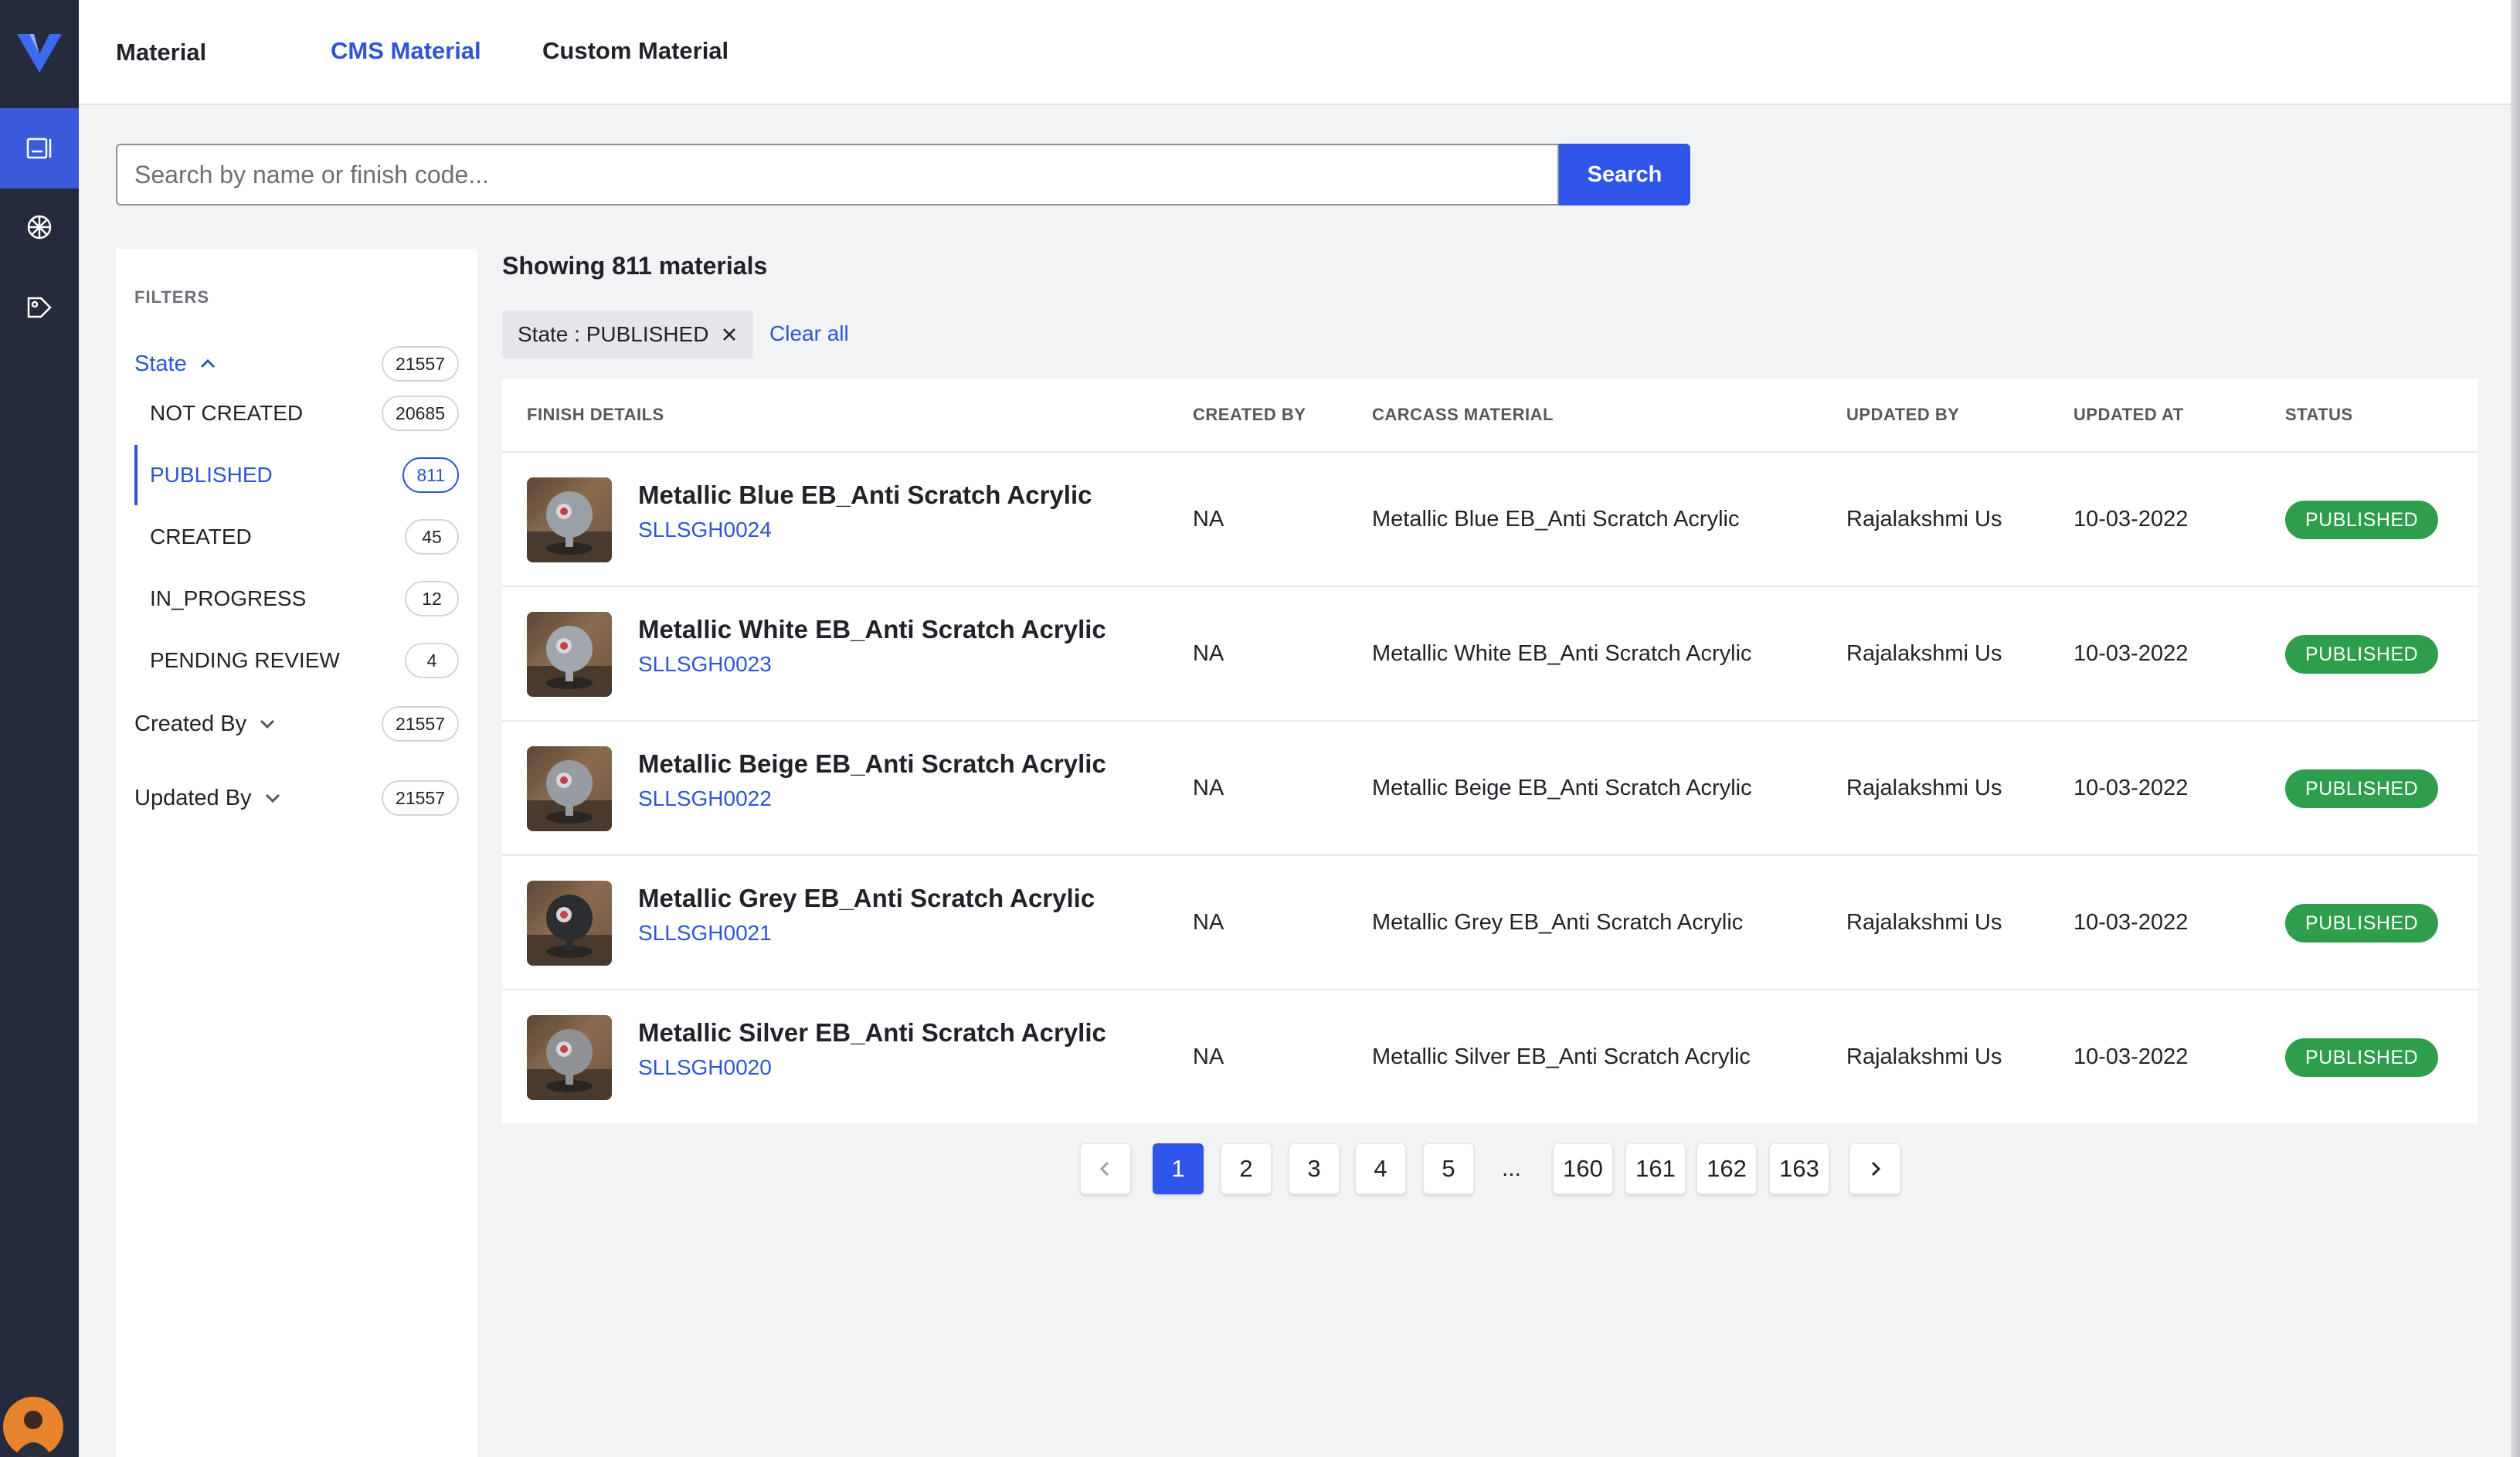 The width and height of the screenshot is (2520, 1457). I want to click on left-rail, so click(39, 728).